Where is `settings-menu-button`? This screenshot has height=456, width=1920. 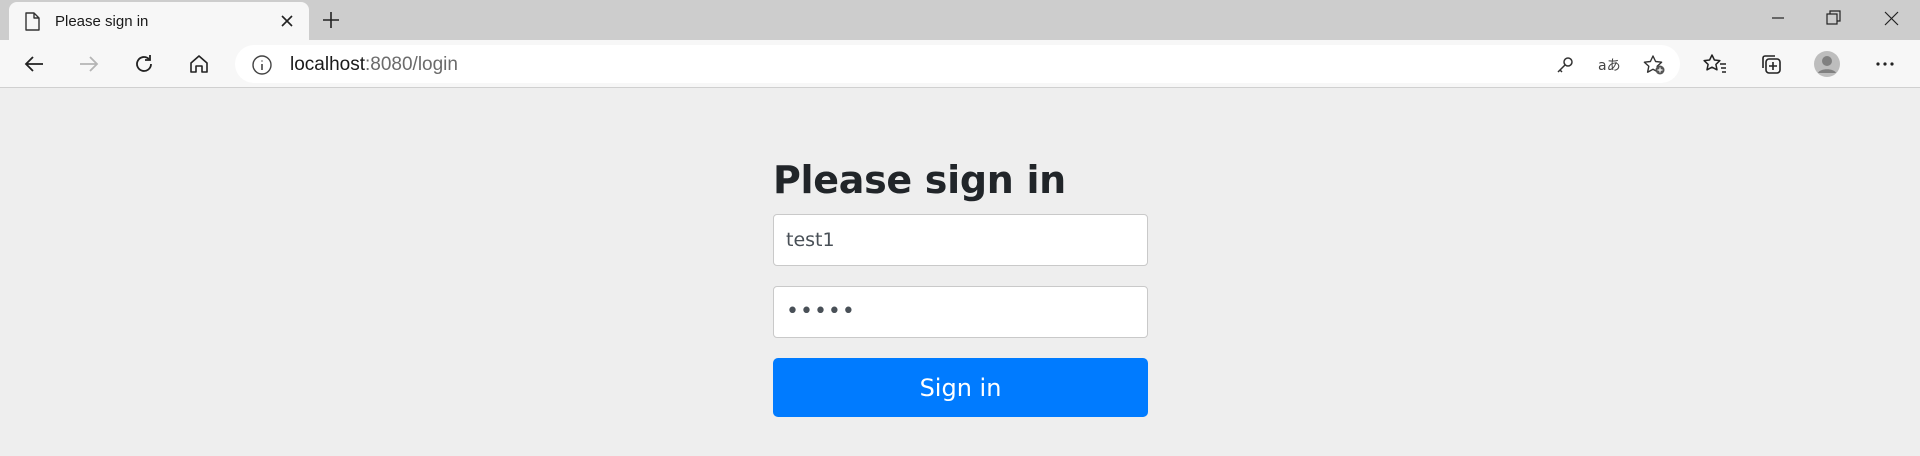
settings-menu-button is located at coordinates (1885, 64).